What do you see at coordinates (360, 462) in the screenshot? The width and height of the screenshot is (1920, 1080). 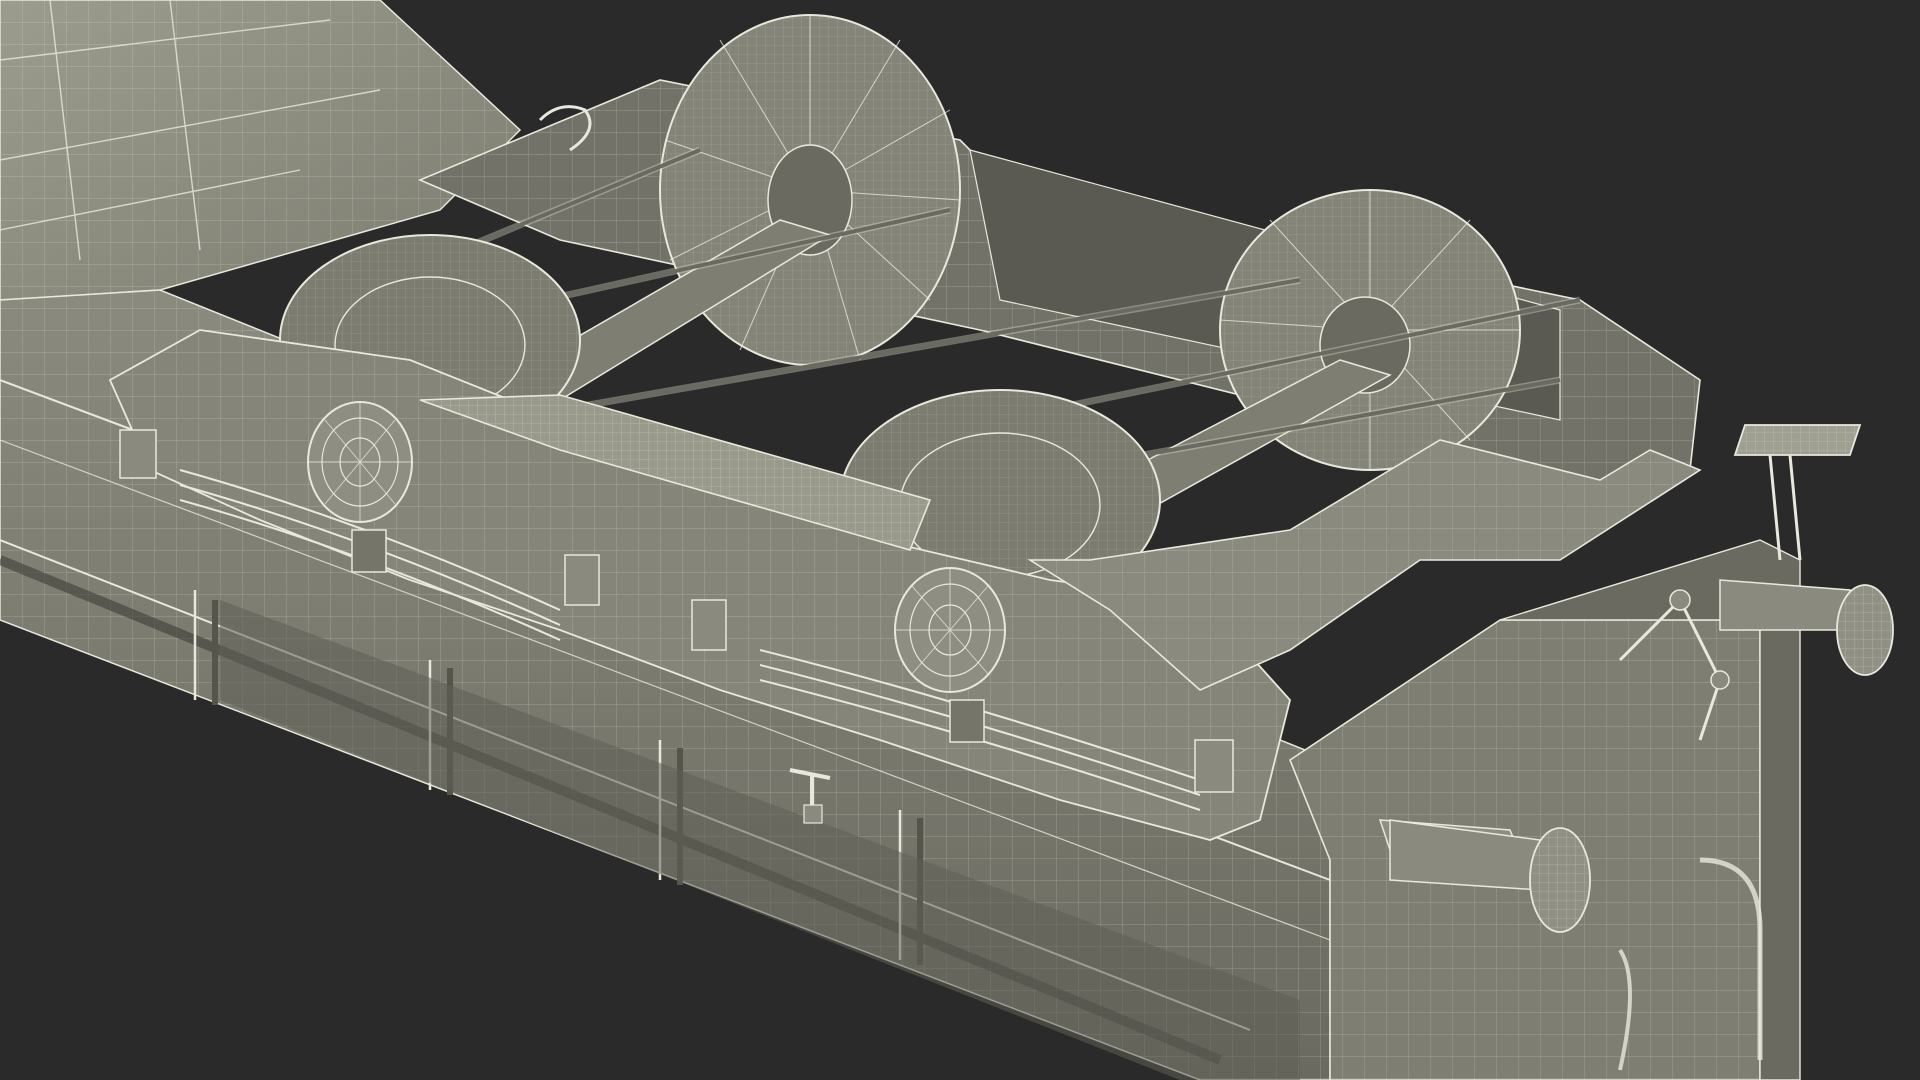 I see `axle-box-left` at bounding box center [360, 462].